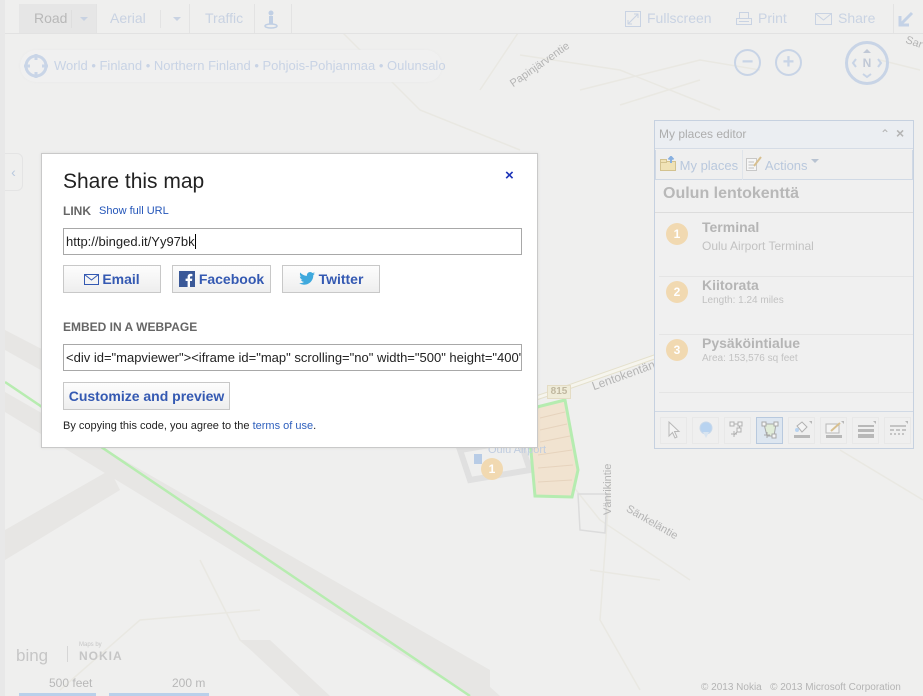  I want to click on plus-icon: +, so click(788, 62).